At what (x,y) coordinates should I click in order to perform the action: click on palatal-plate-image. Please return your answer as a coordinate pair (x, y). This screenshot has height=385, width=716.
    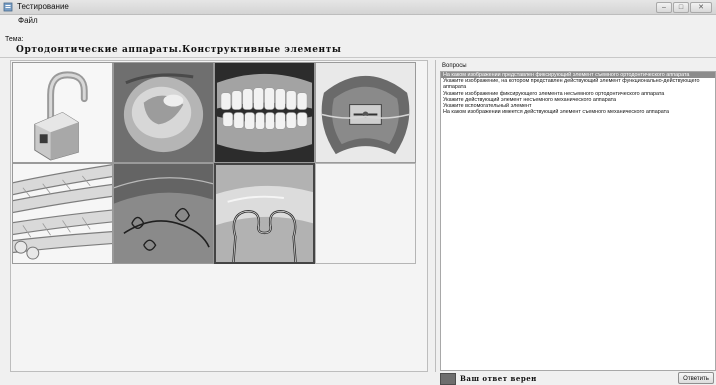
    Looking at the image, I should click on (365, 112).